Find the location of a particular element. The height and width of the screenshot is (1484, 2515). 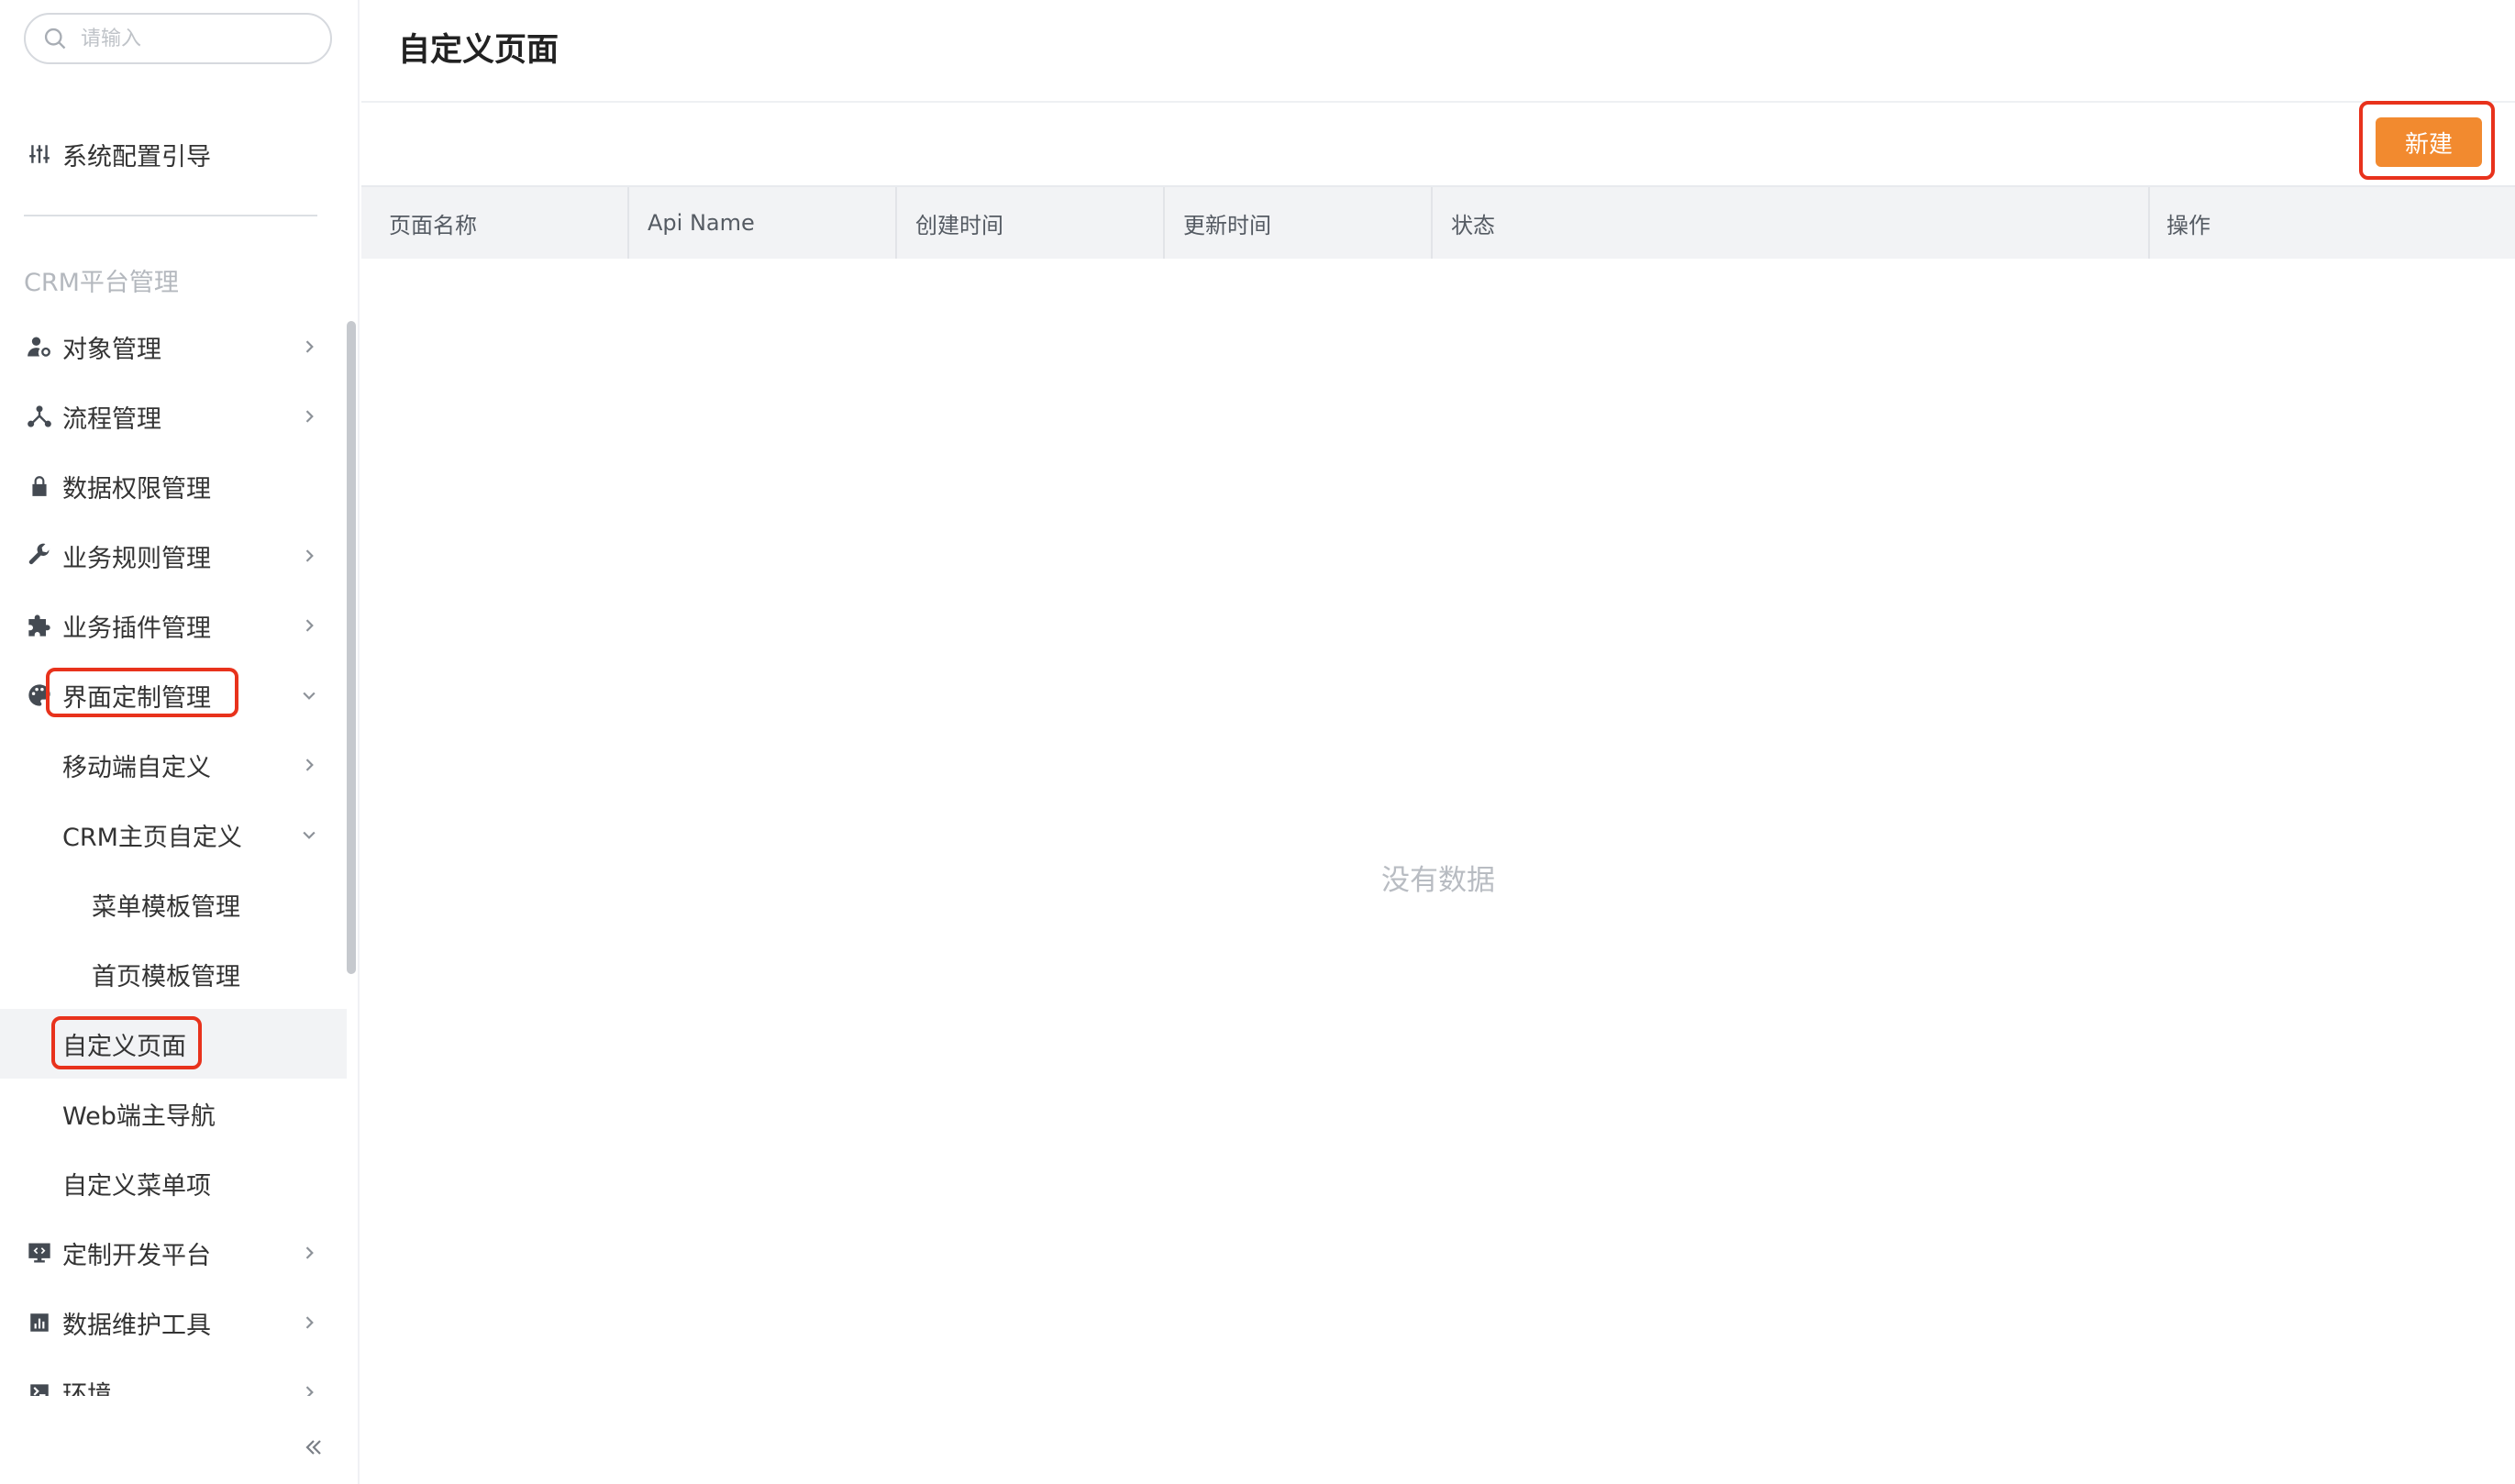

sidebar-item-web-nav: Web端主导航 is located at coordinates (173, 1113).